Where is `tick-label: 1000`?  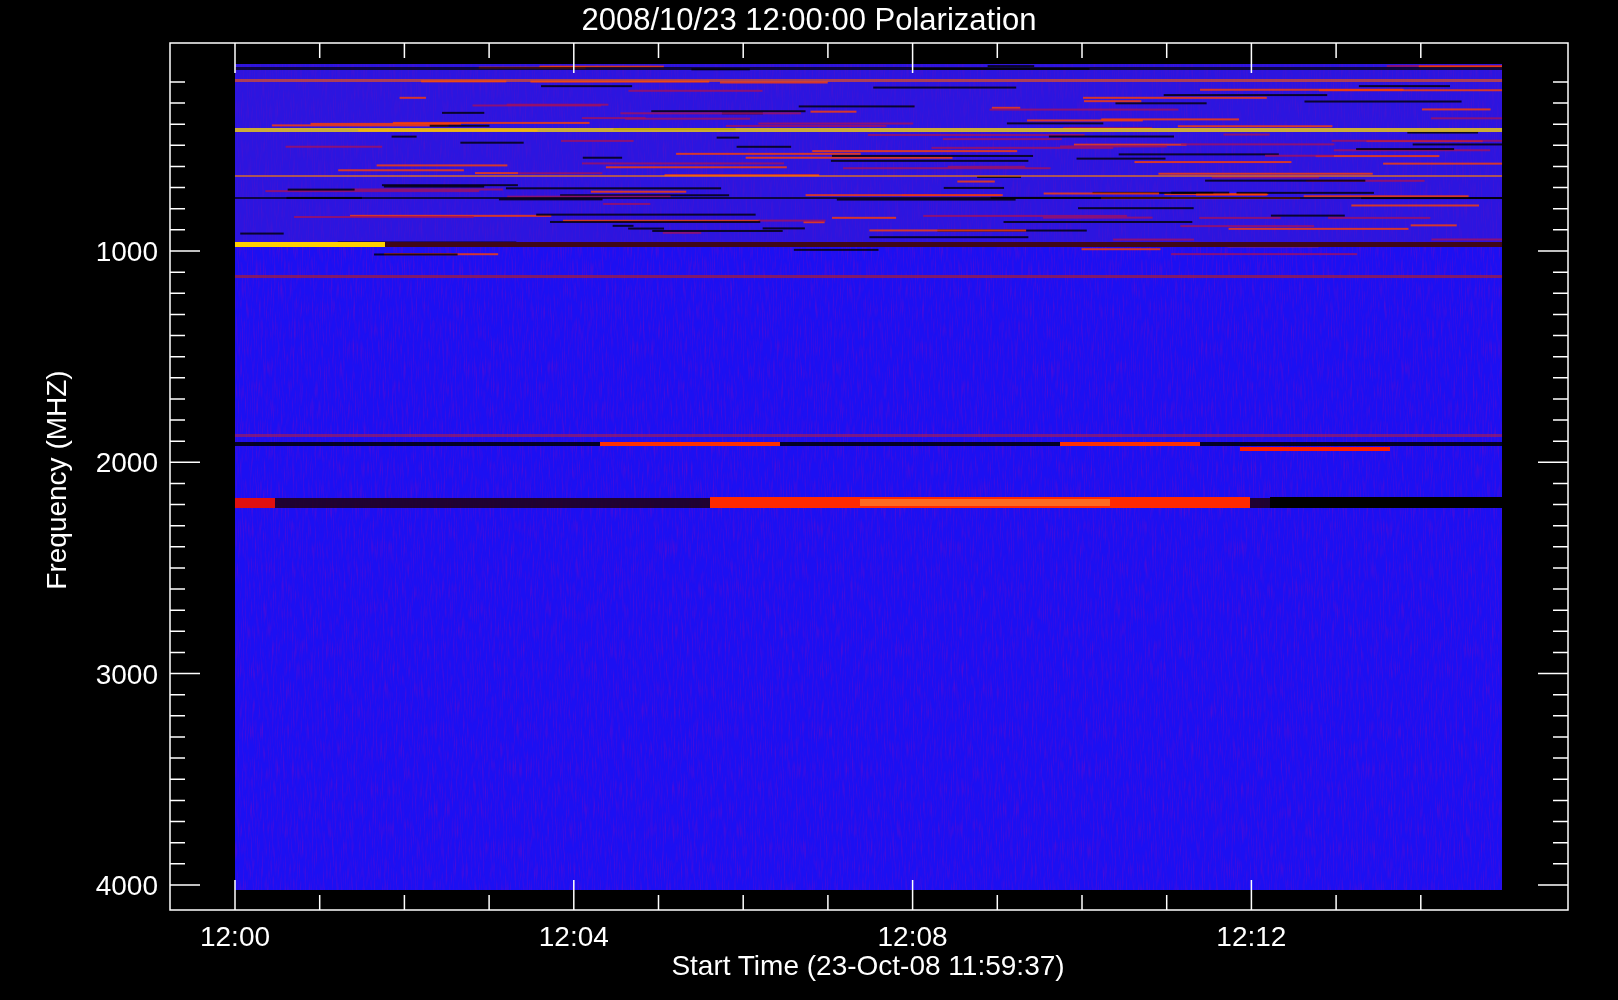 tick-label: 1000 is located at coordinates (126, 251).